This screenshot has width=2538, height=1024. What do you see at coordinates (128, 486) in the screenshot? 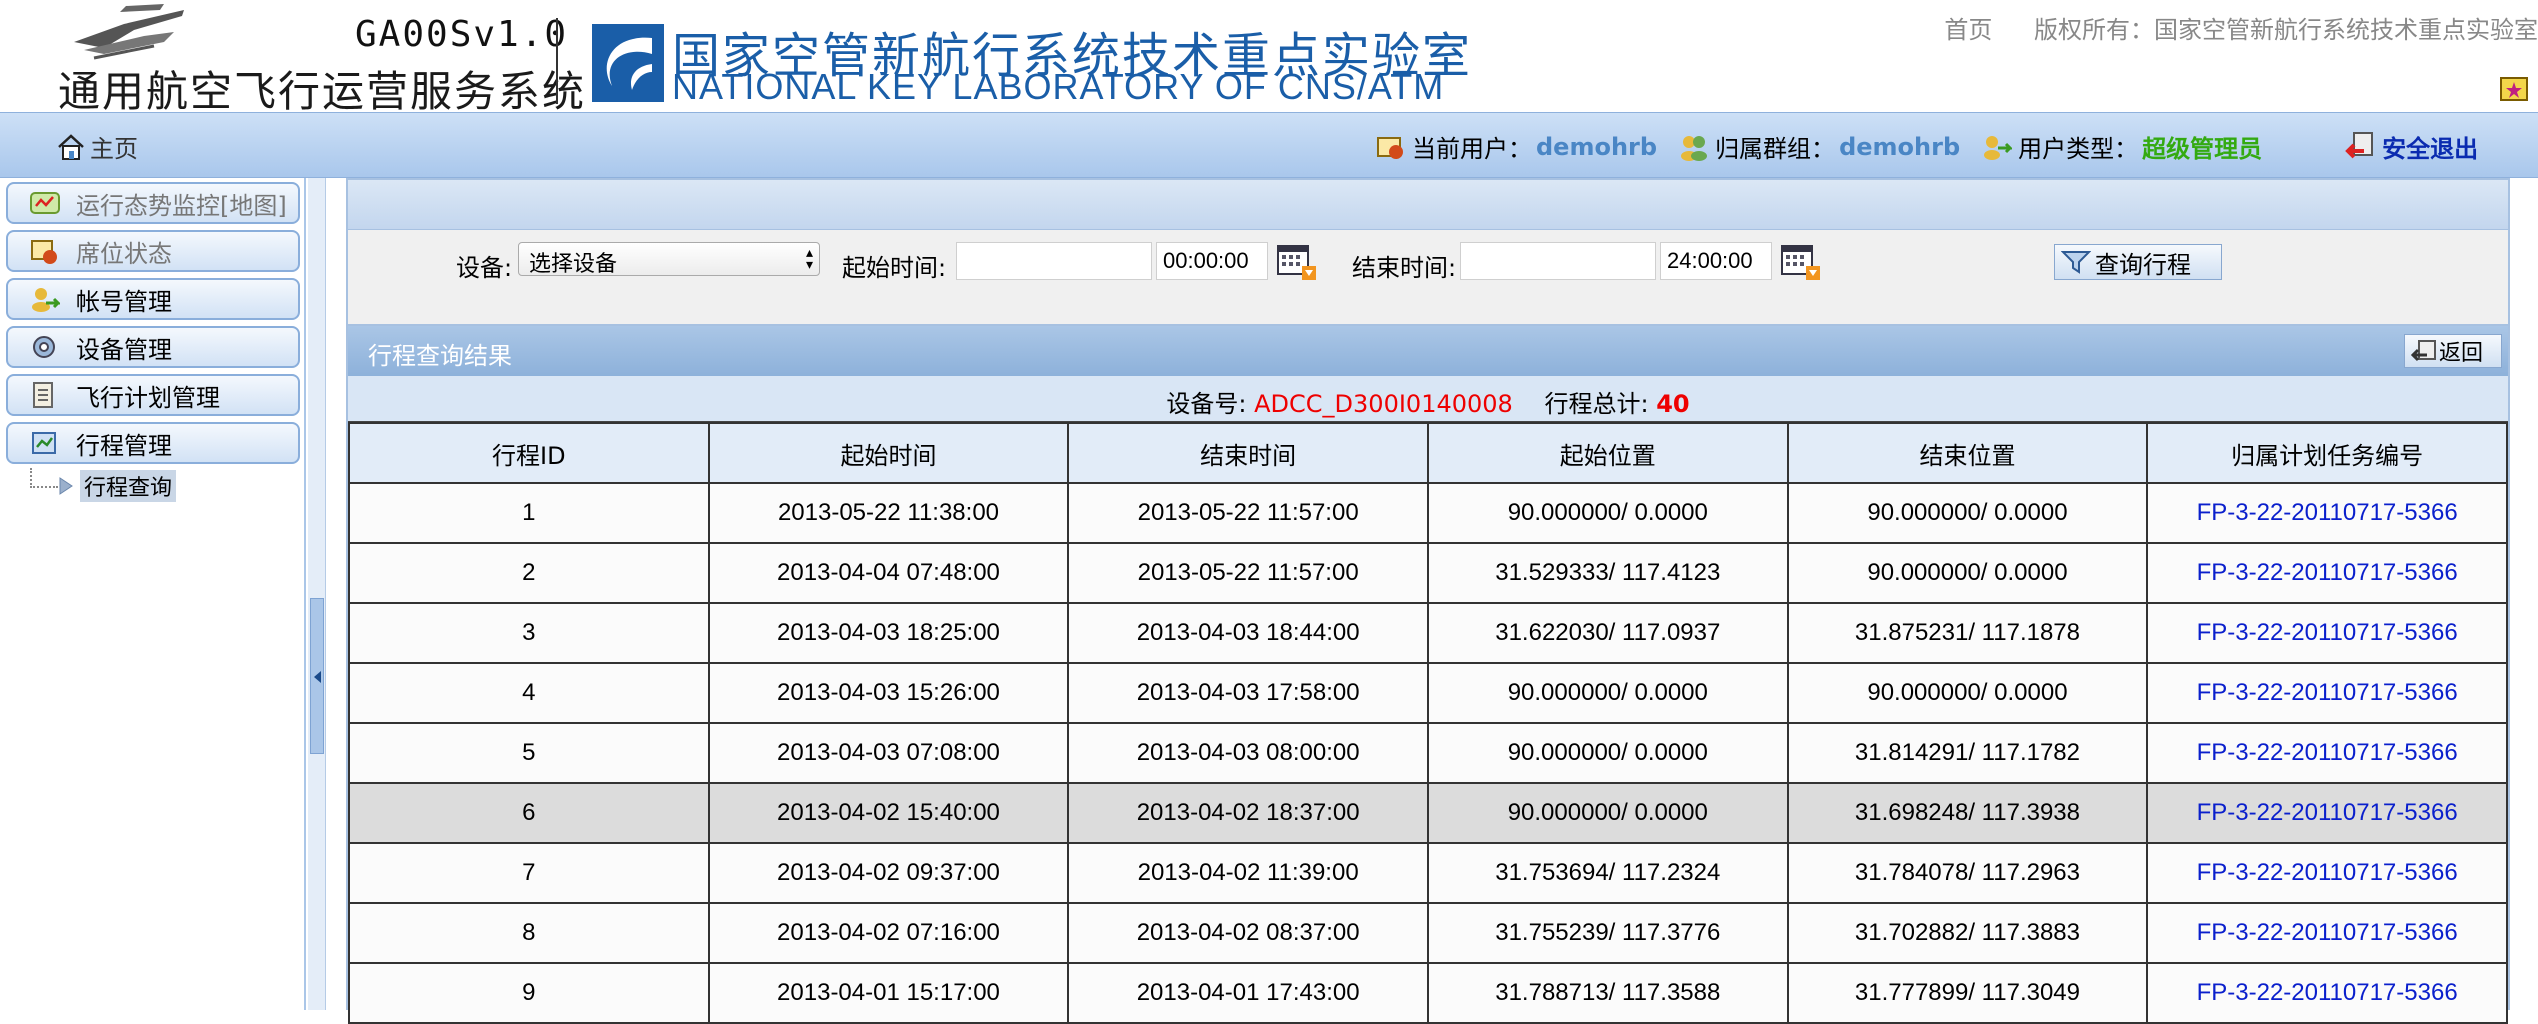
I see `tree-item-label: 行程查询` at bounding box center [128, 486].